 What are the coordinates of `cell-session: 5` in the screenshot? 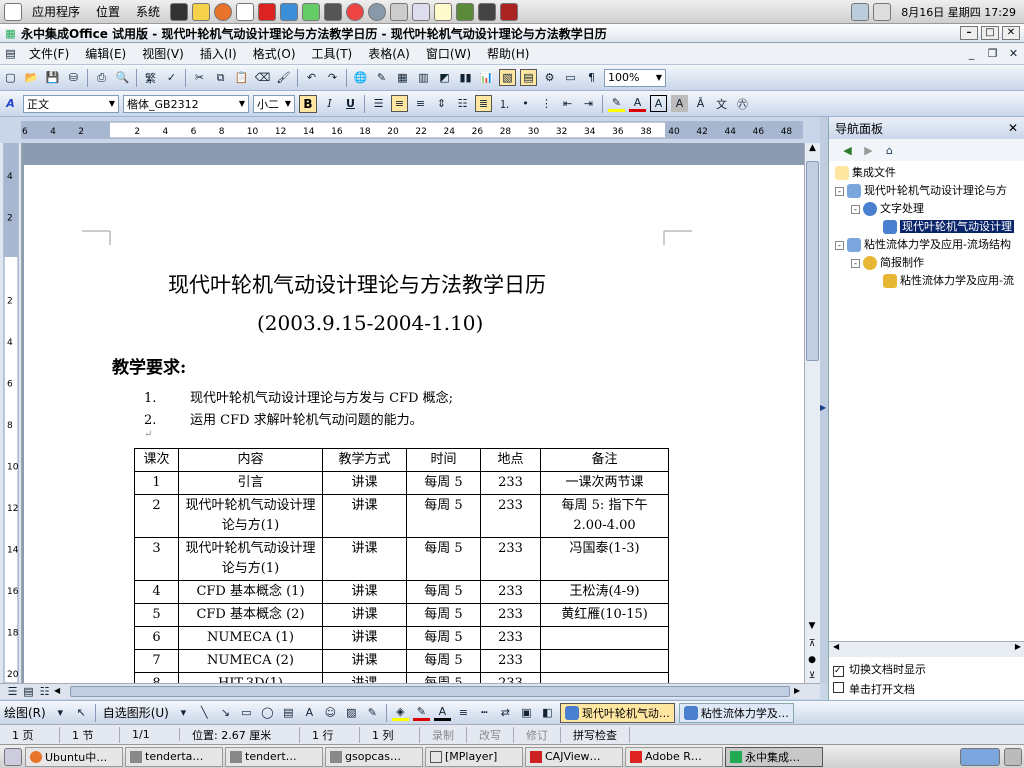 It's located at (156, 615).